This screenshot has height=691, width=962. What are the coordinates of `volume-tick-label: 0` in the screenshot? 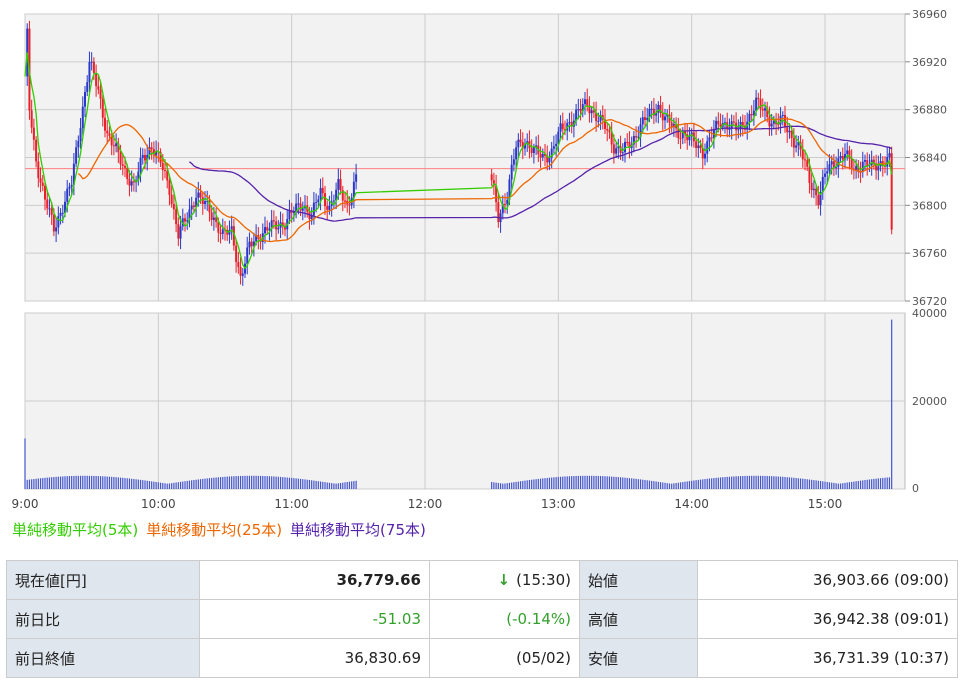 It's located at (915, 488).